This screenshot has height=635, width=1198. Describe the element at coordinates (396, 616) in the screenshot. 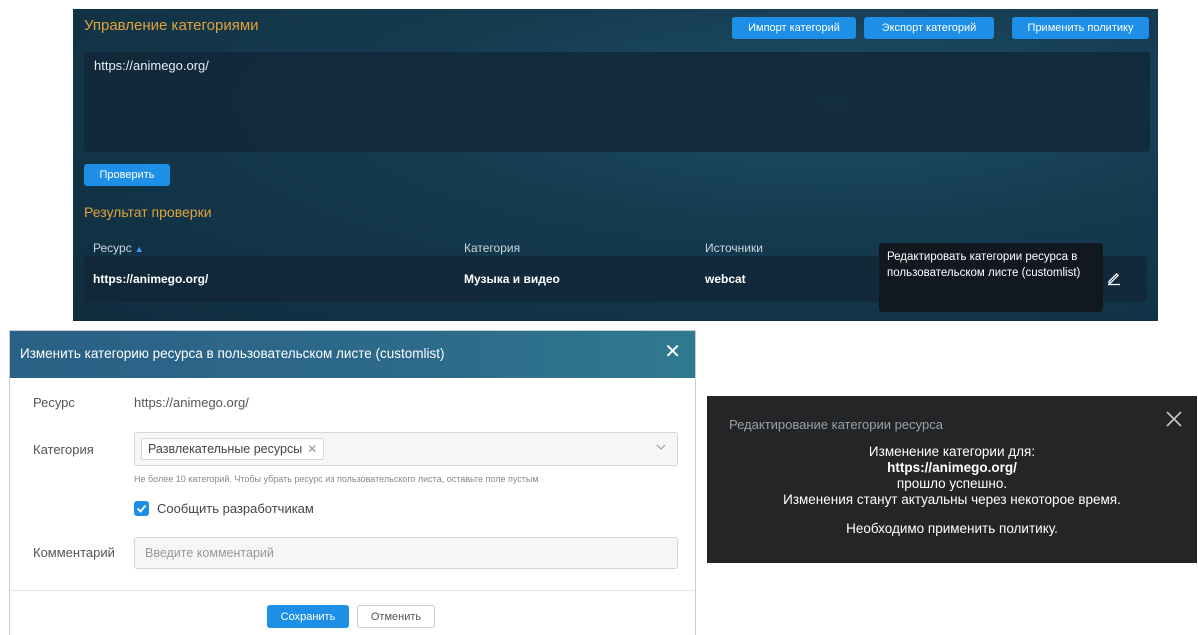

I see `cancel-button: Отменить` at that location.